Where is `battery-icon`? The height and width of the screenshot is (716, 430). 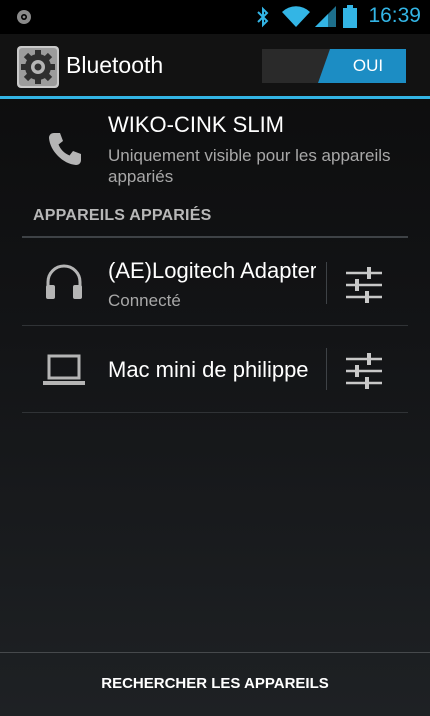
battery-icon is located at coordinates (350, 16).